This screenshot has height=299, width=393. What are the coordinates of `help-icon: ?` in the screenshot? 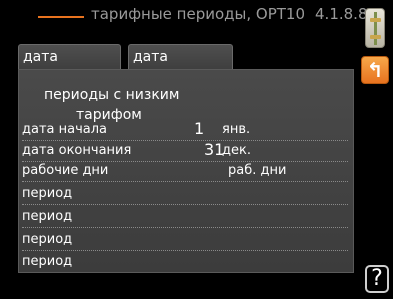 It's located at (377, 279).